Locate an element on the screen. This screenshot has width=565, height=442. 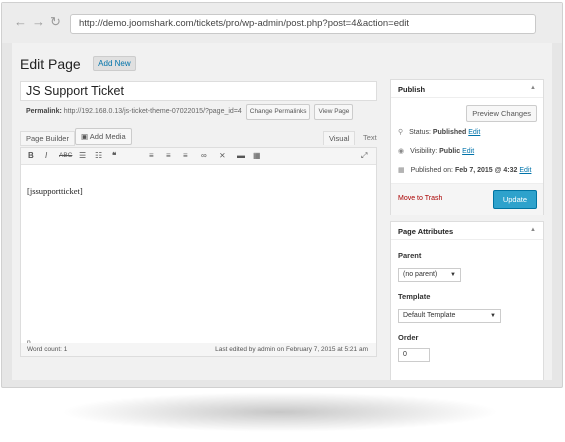
order-input: 0 is located at coordinates (414, 355).